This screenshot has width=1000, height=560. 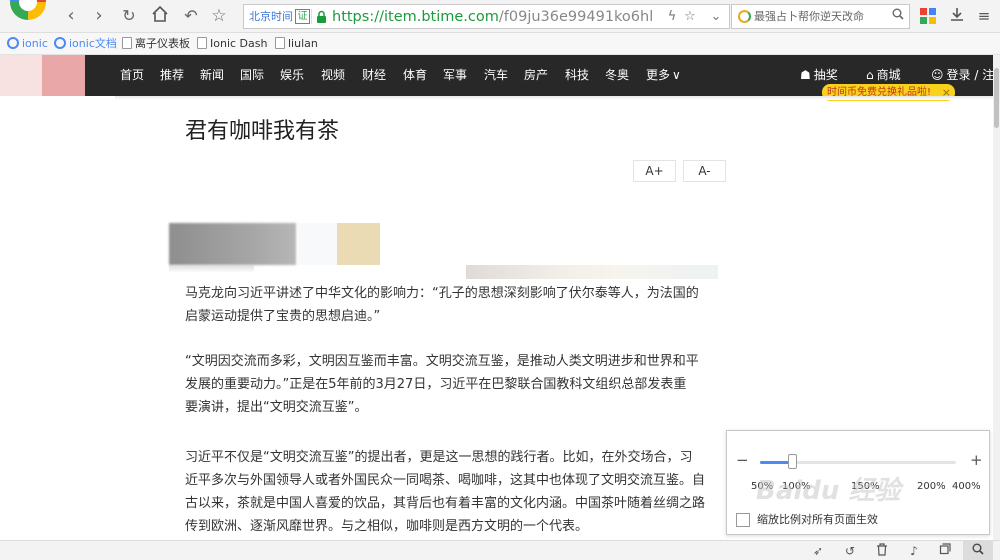 What do you see at coordinates (292, 75) in the screenshot?
I see `nav-item-entertainment: 娱乐` at bounding box center [292, 75].